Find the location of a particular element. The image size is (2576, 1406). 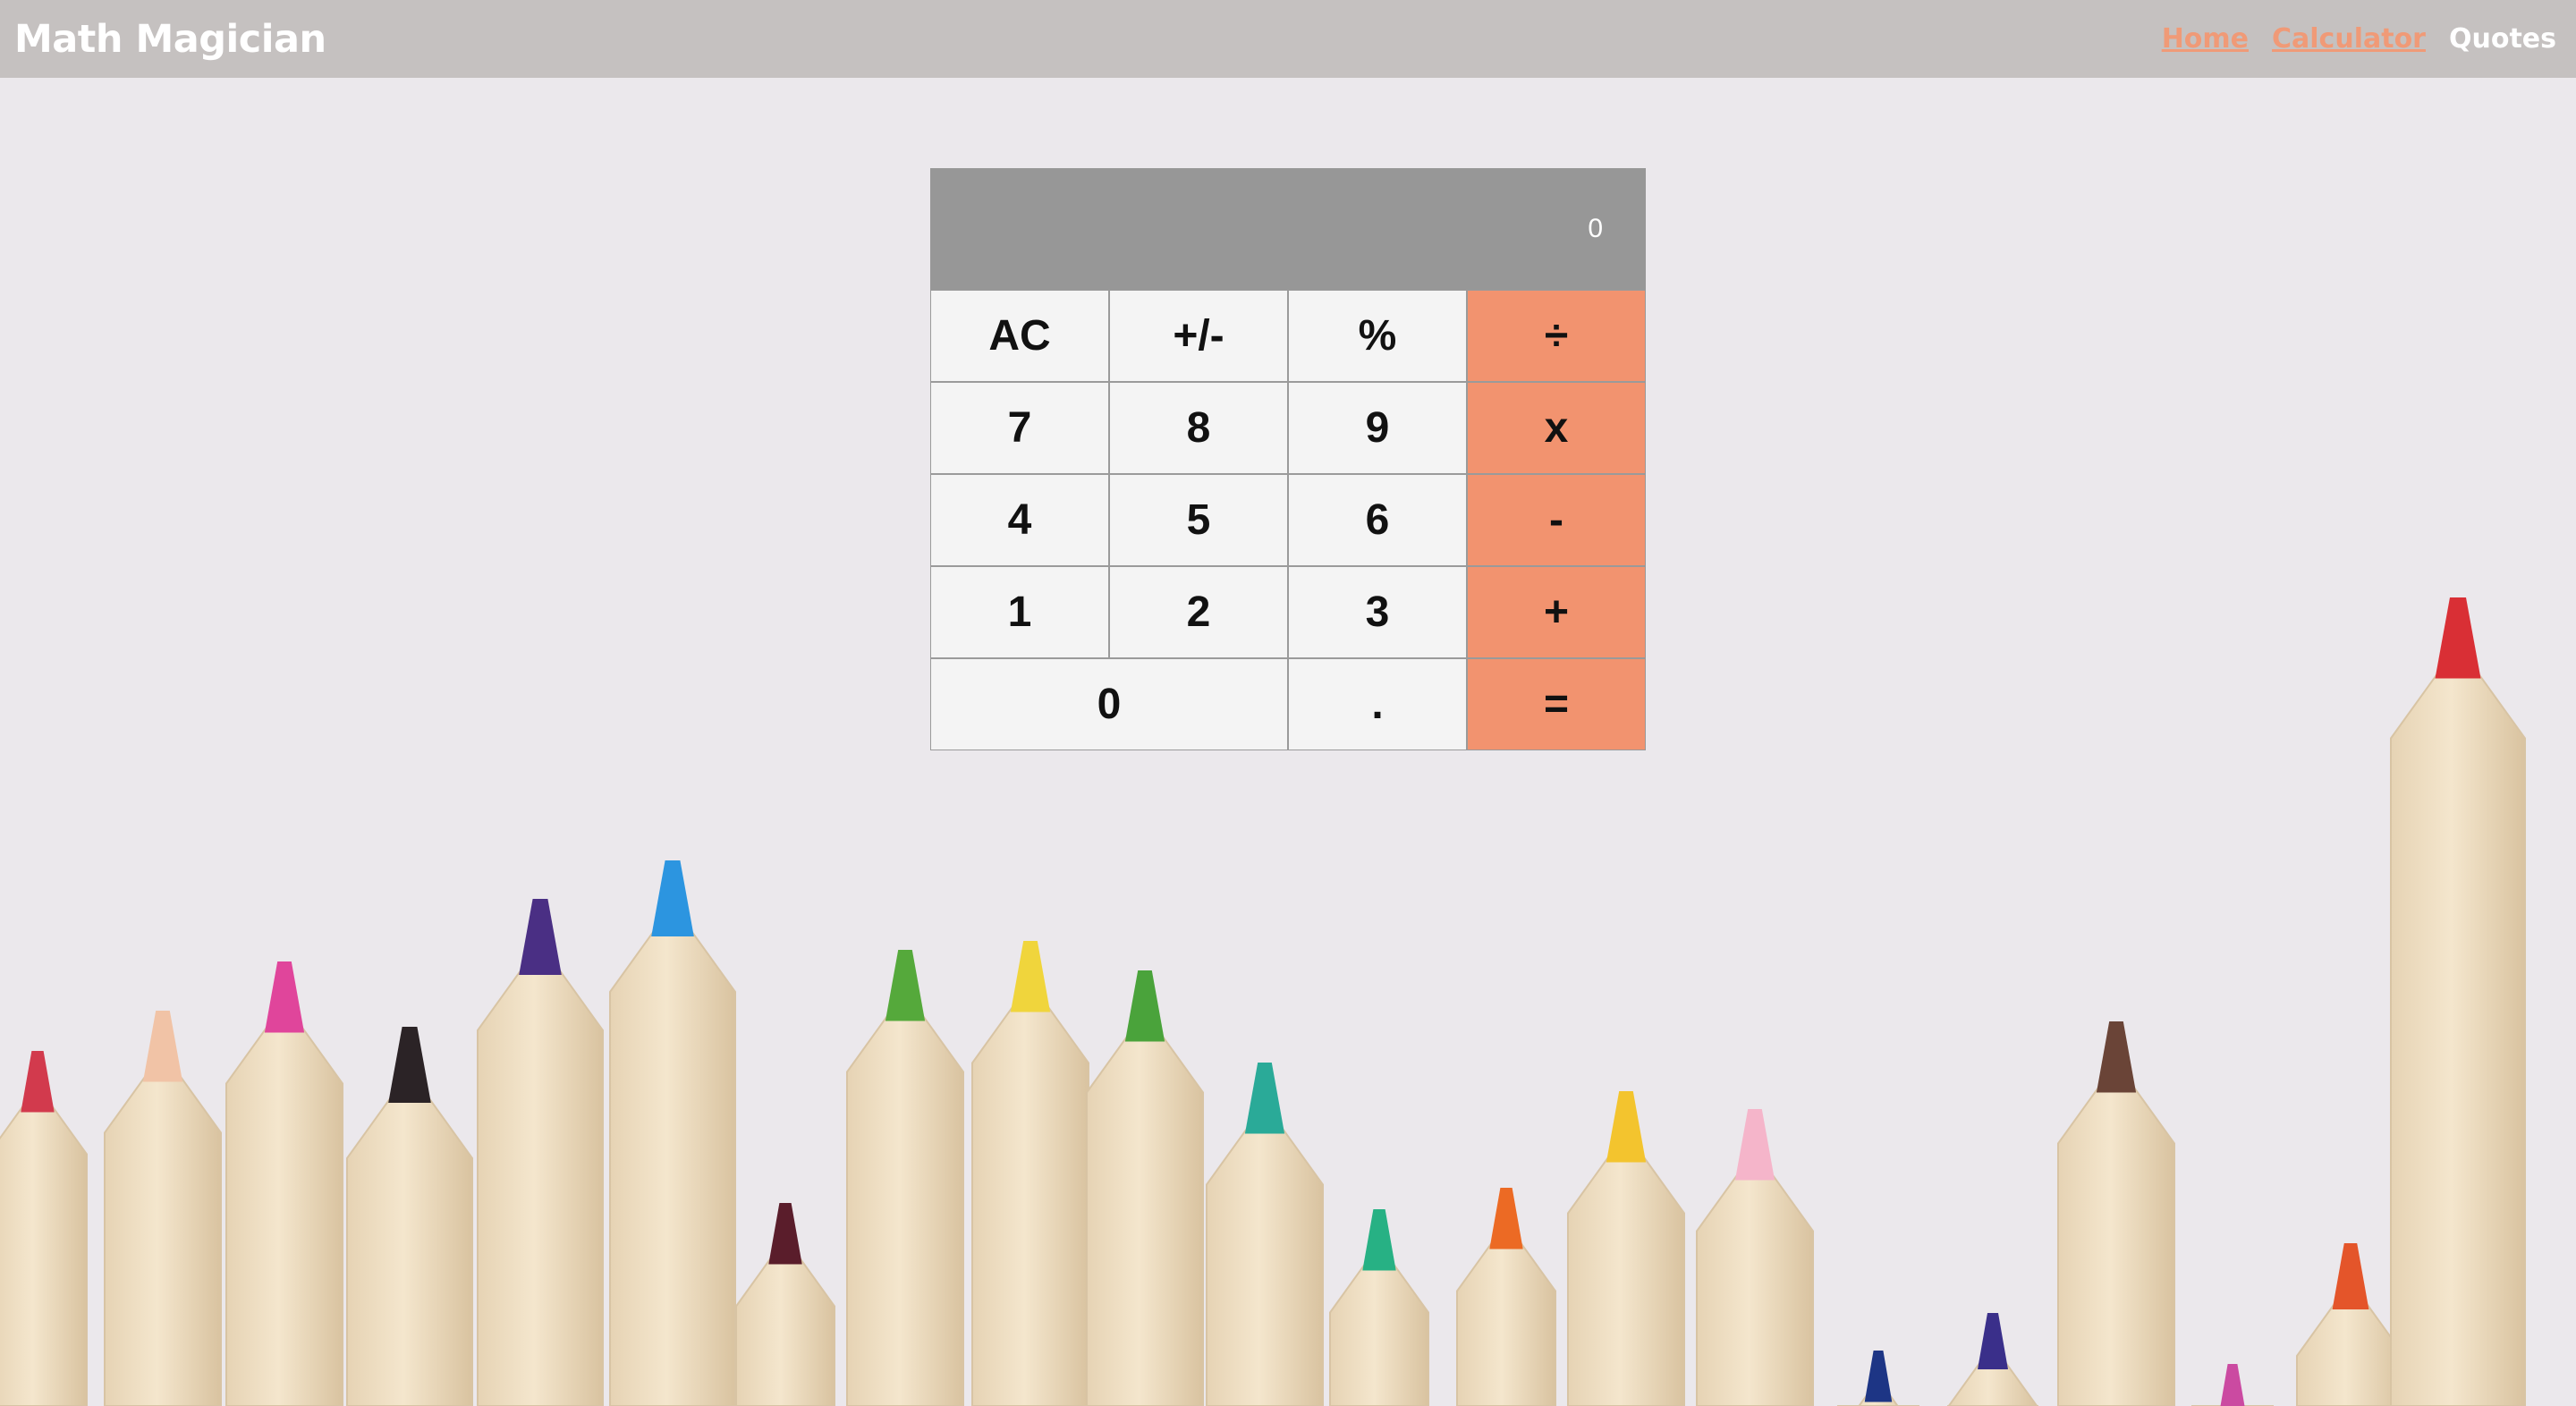

digit-4-button: 4 is located at coordinates (1019, 520).